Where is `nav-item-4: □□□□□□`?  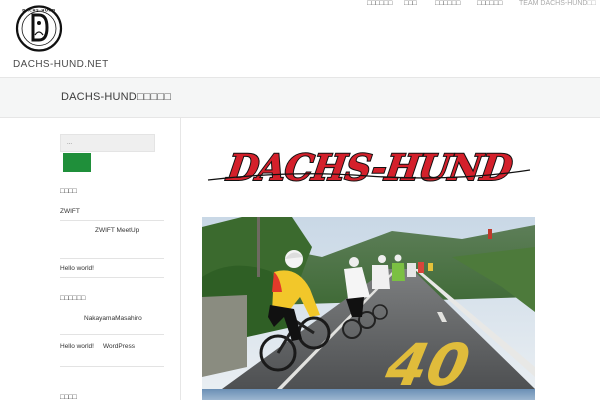 nav-item-4: □□□□□□ is located at coordinates (489, 3).